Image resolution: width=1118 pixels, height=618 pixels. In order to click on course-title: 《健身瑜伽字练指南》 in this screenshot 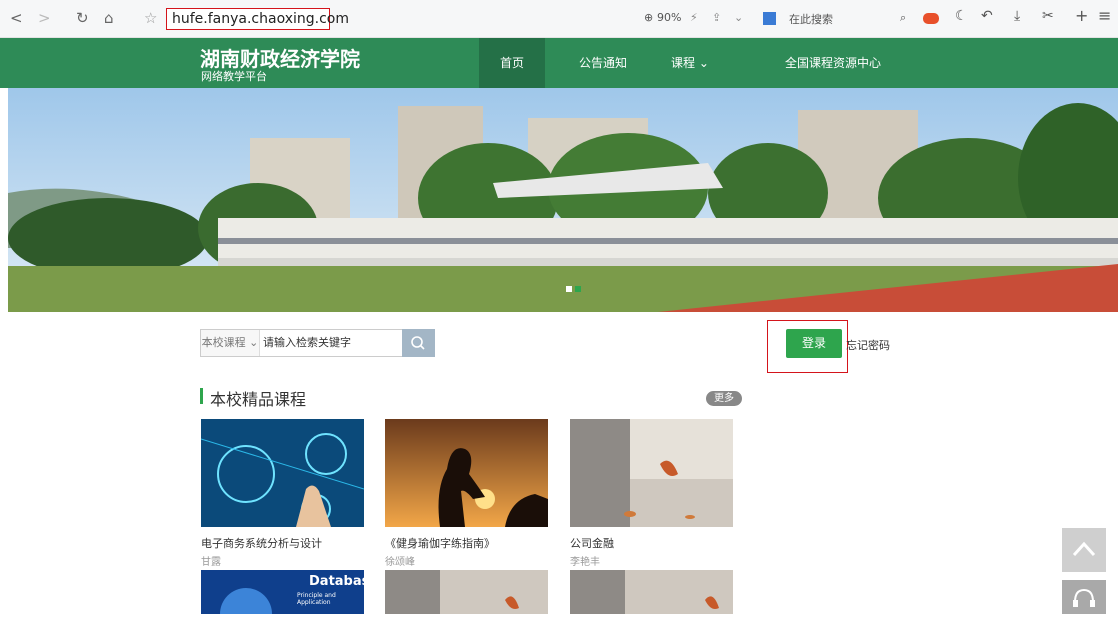, I will do `click(440, 543)`.